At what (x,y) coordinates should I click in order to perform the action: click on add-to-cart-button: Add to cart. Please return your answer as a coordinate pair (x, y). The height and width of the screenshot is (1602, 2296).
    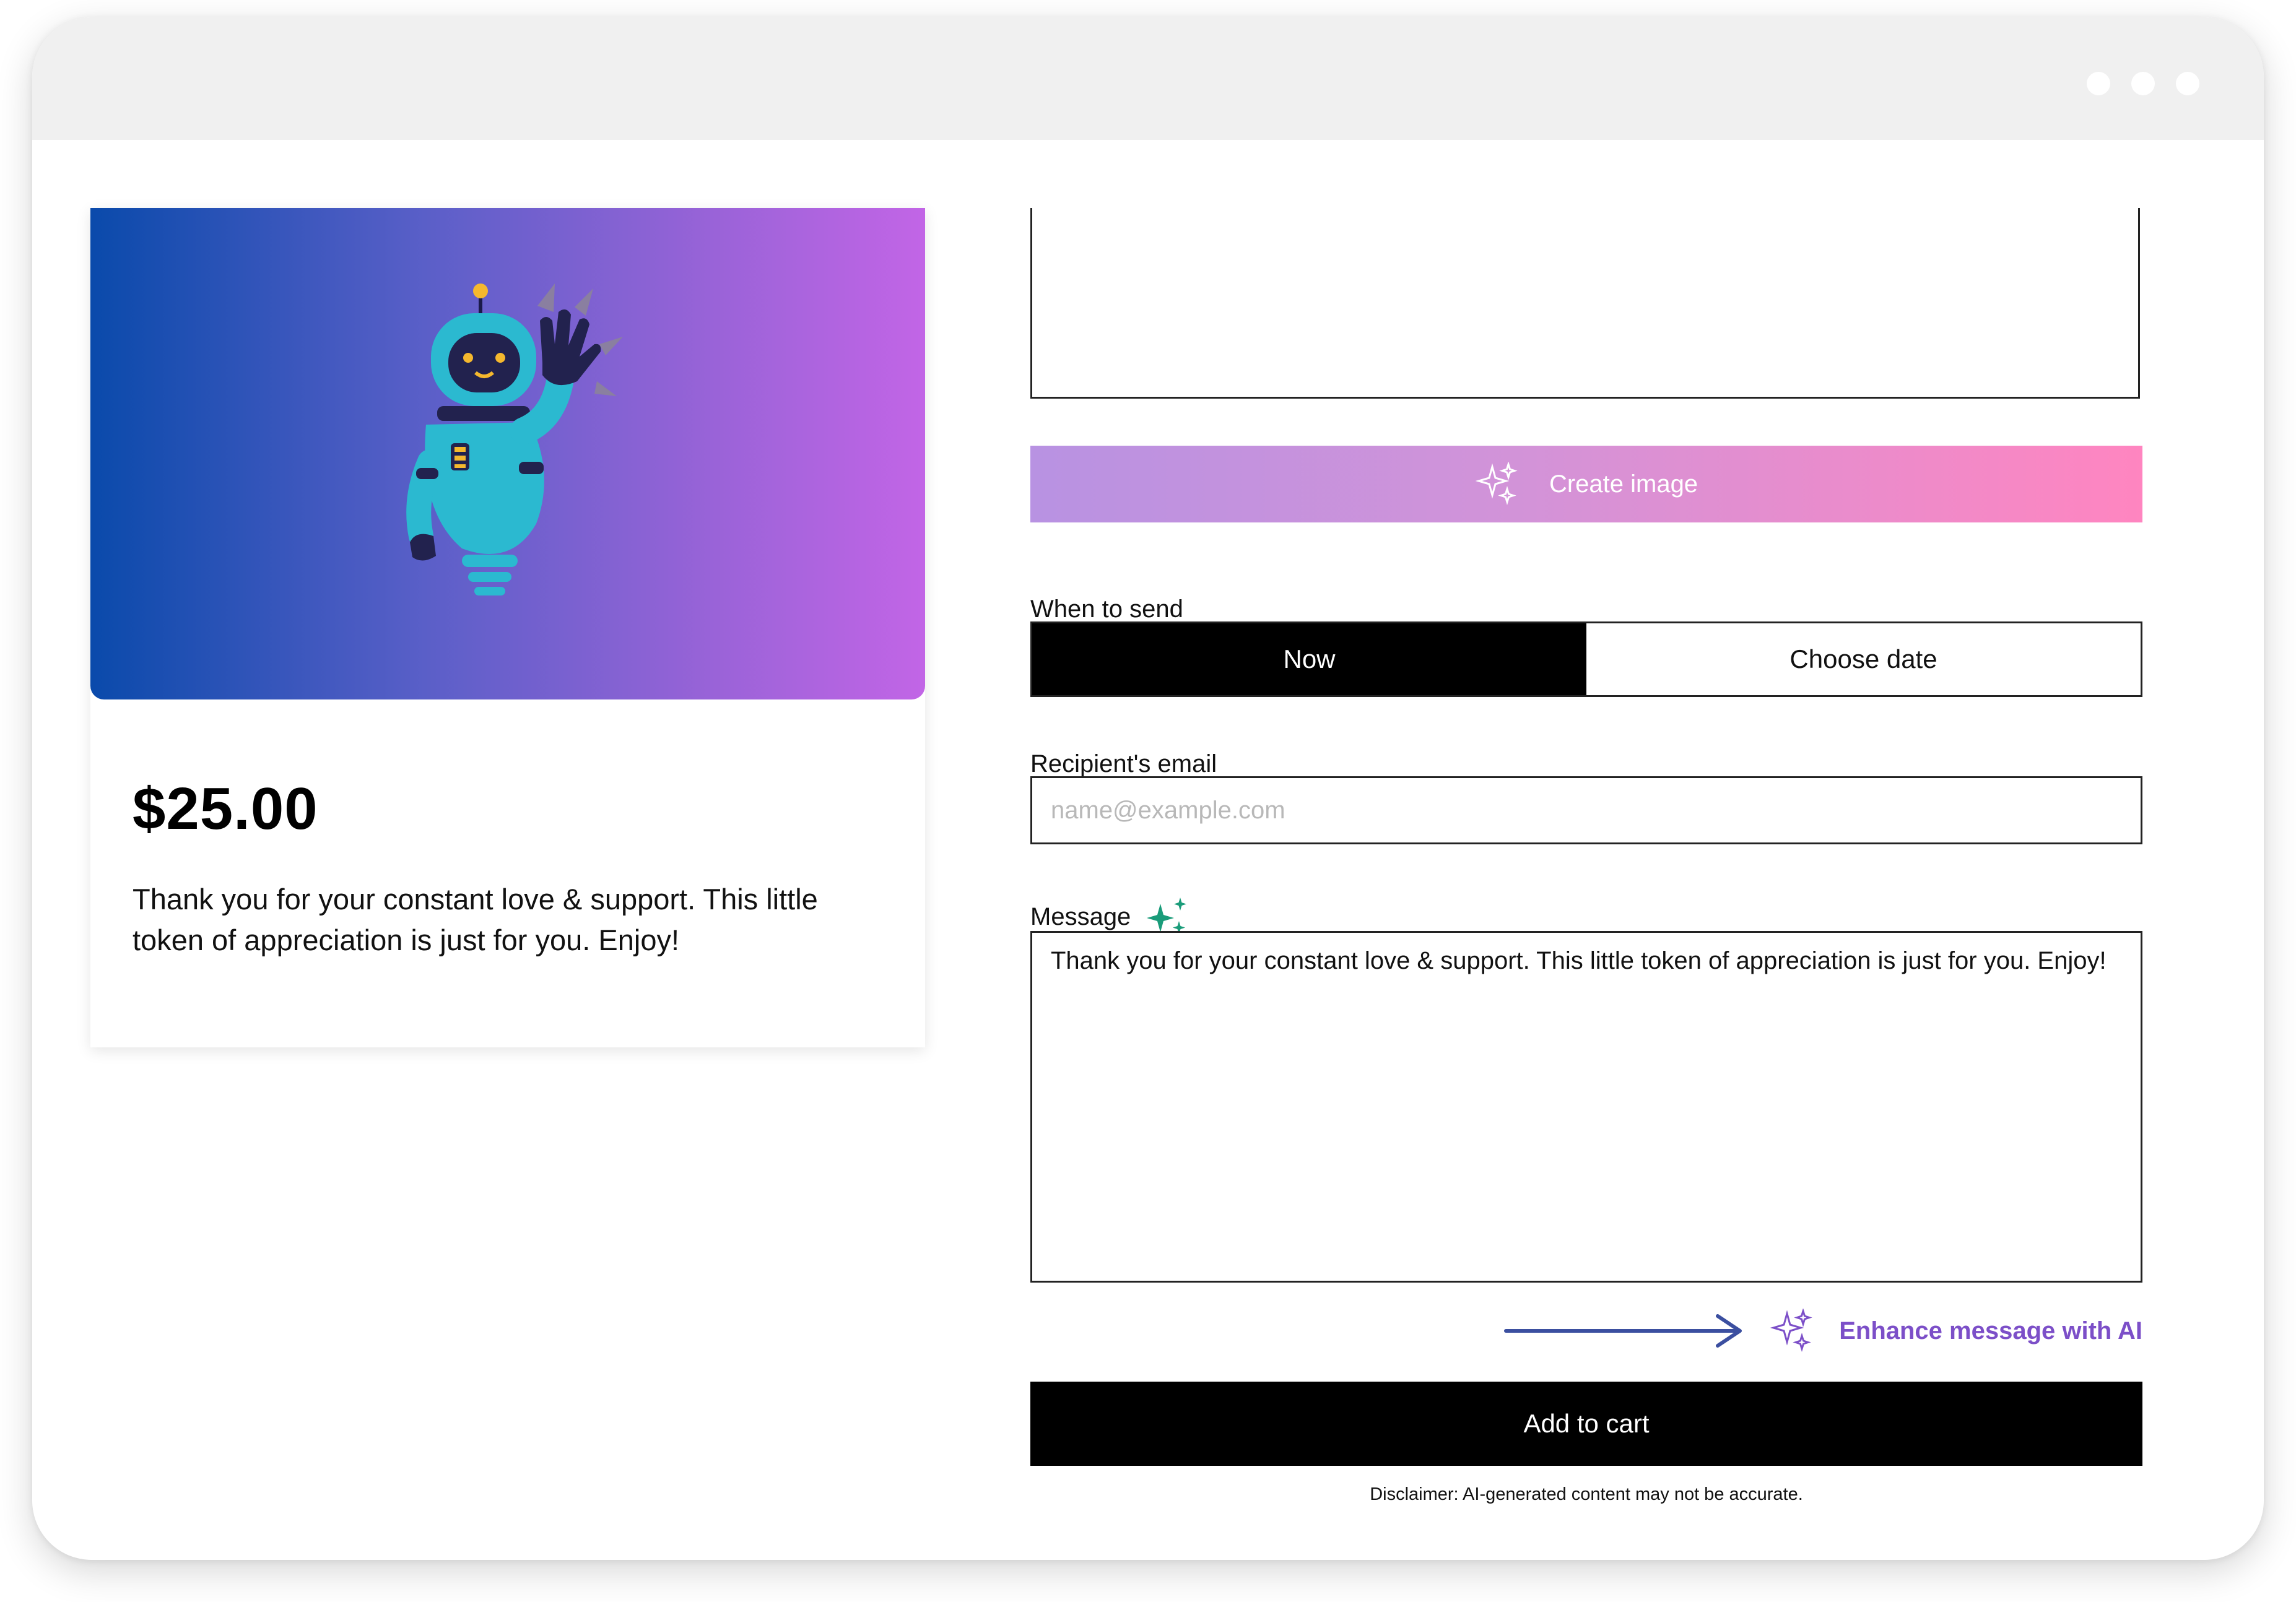
    Looking at the image, I should click on (1586, 1424).